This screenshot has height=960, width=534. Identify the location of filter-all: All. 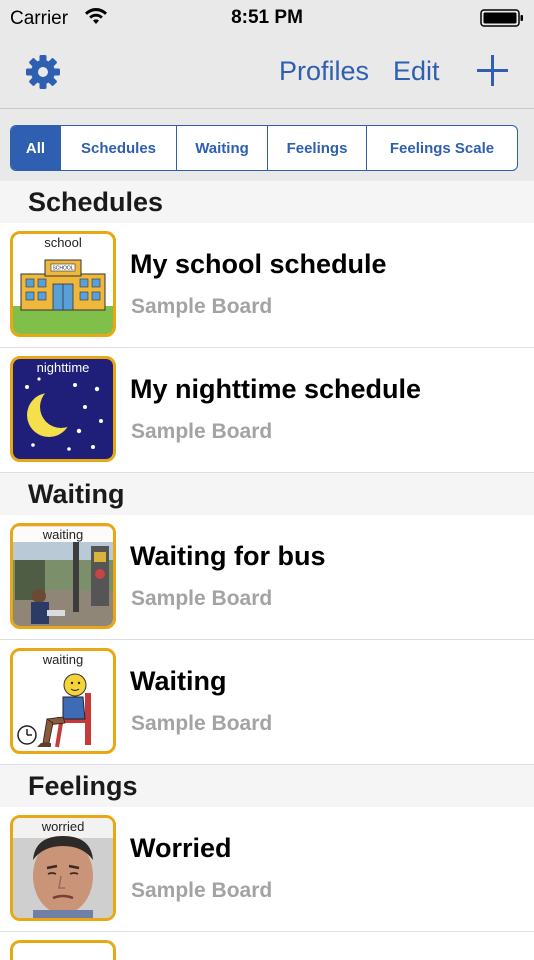
(36, 148).